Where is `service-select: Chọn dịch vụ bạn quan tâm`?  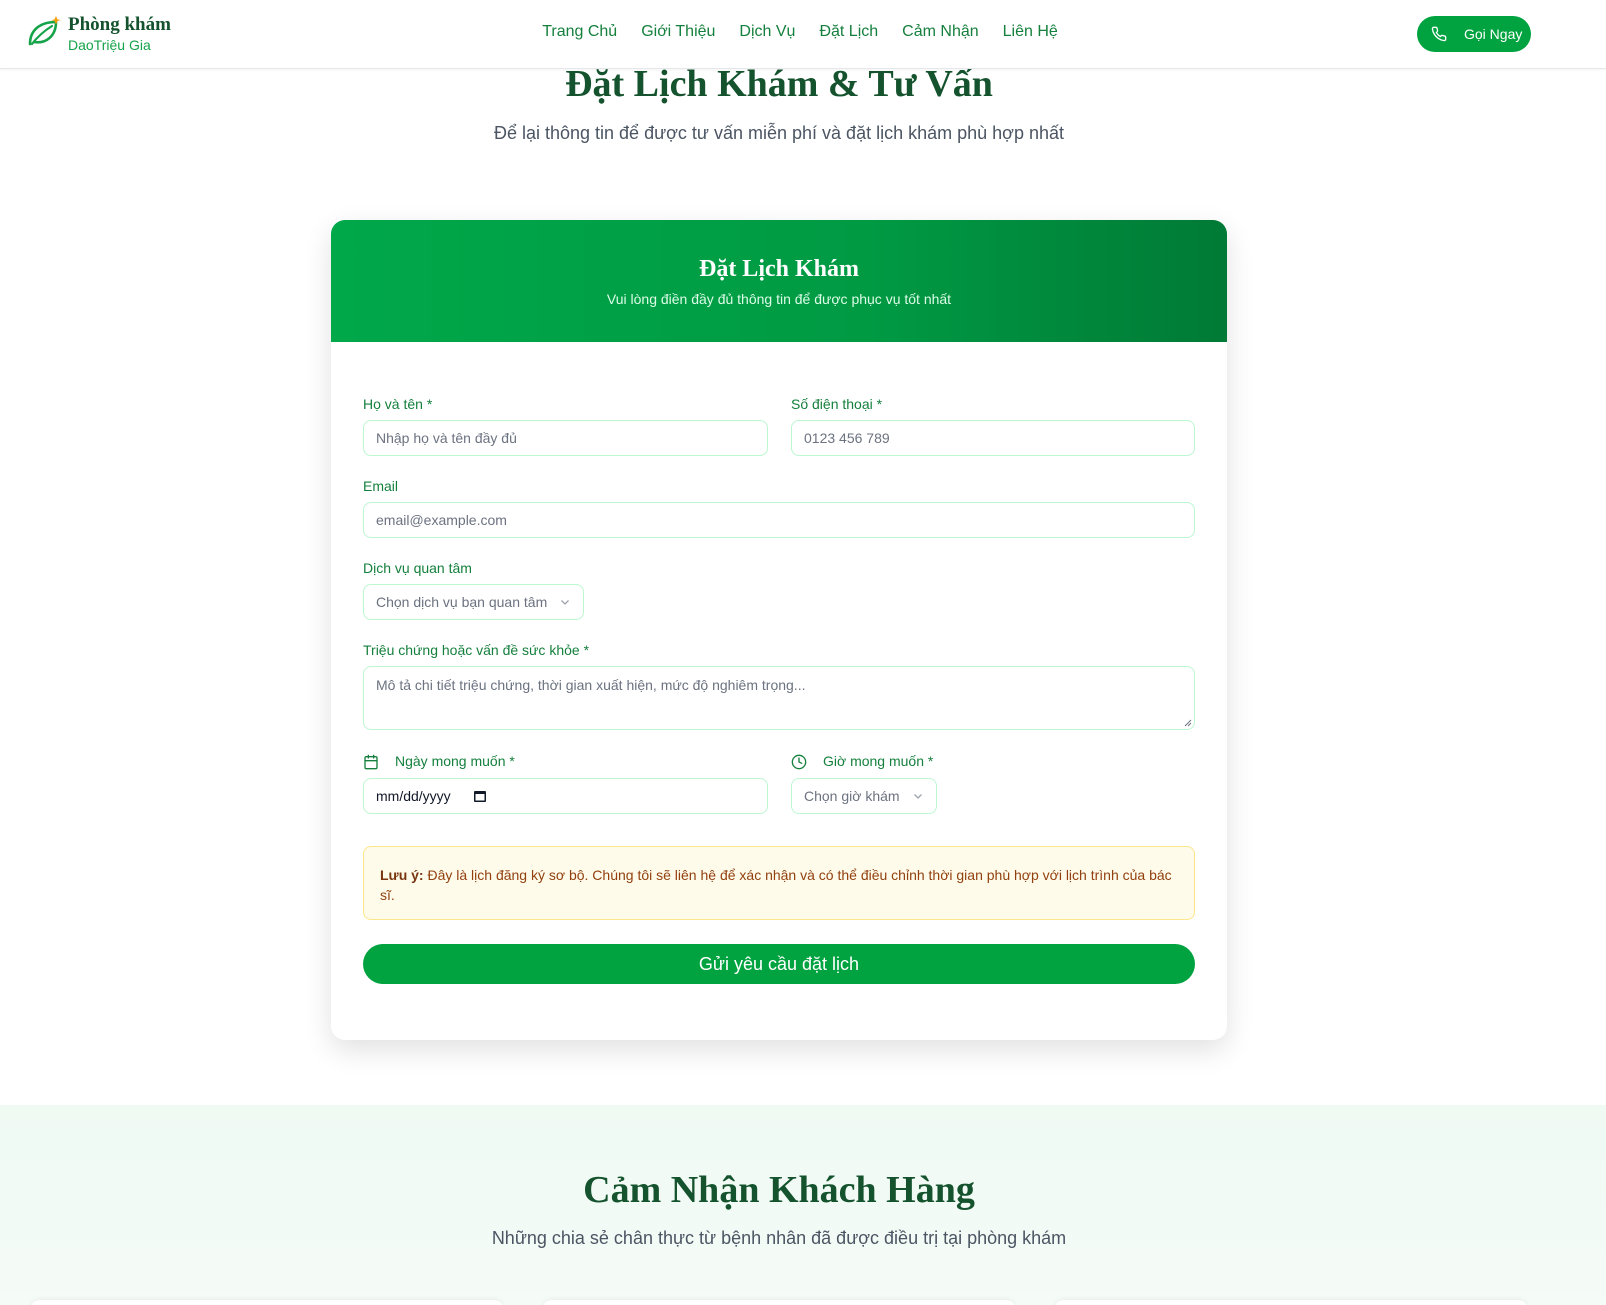 service-select: Chọn dịch vụ bạn quan tâm is located at coordinates (473, 602).